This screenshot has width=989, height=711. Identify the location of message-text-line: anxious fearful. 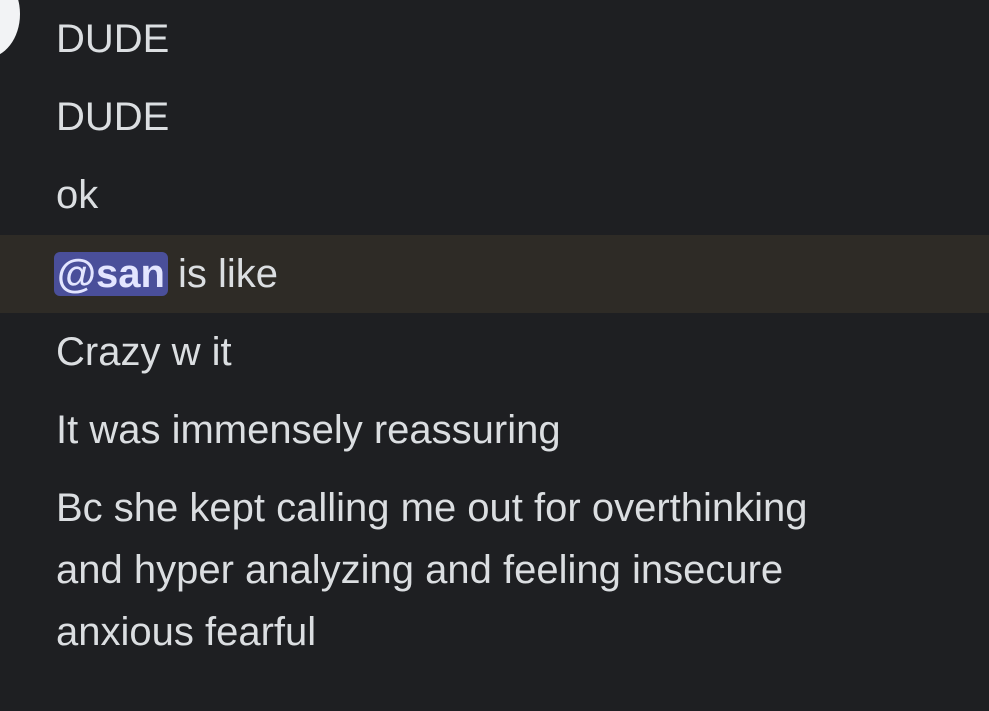
(186, 632).